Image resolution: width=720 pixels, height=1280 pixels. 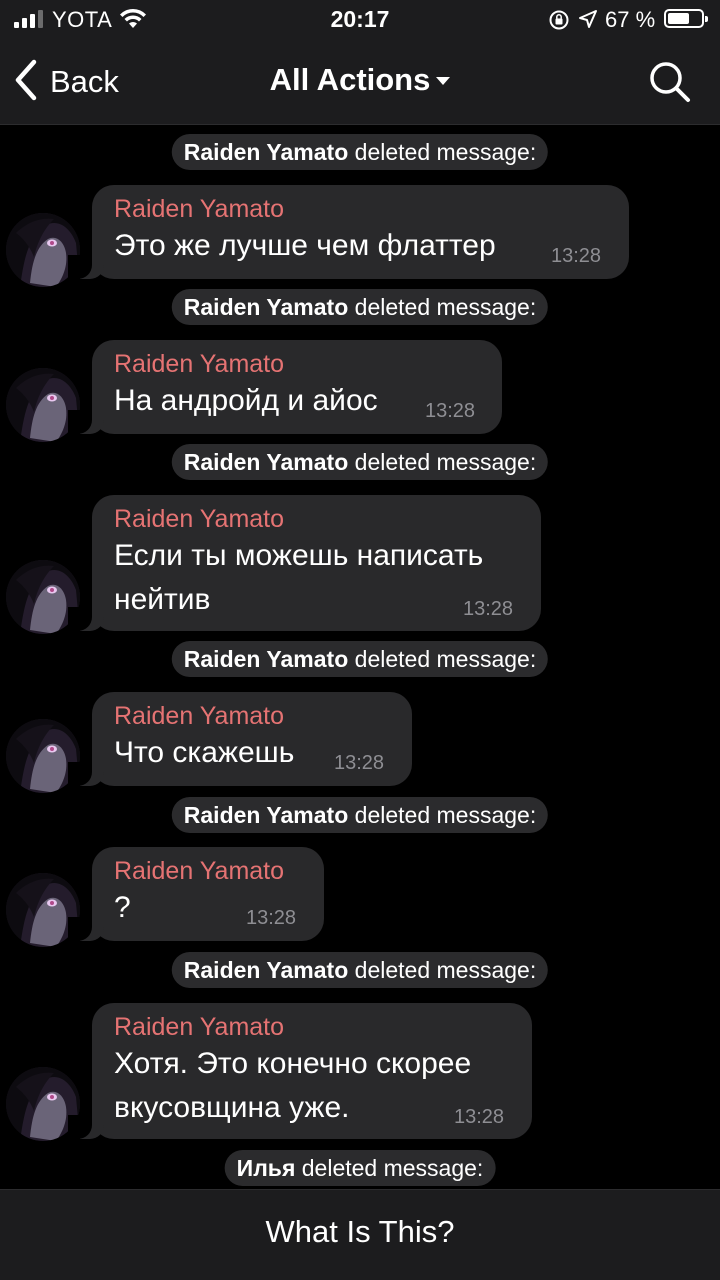 I want to click on status-bar: YOTA 20:17 67 %, so click(x=360, y=20).